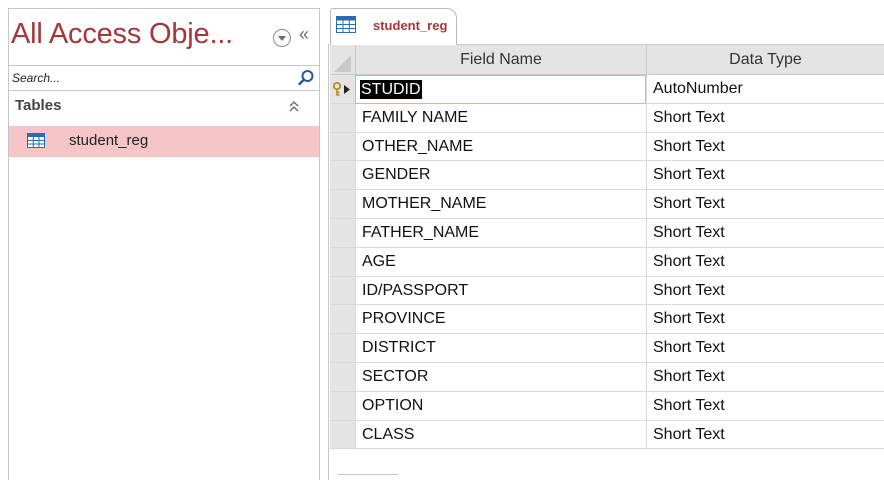 This screenshot has height=480, width=884. What do you see at coordinates (109, 140) in the screenshot?
I see `nav-item-label: student_reg` at bounding box center [109, 140].